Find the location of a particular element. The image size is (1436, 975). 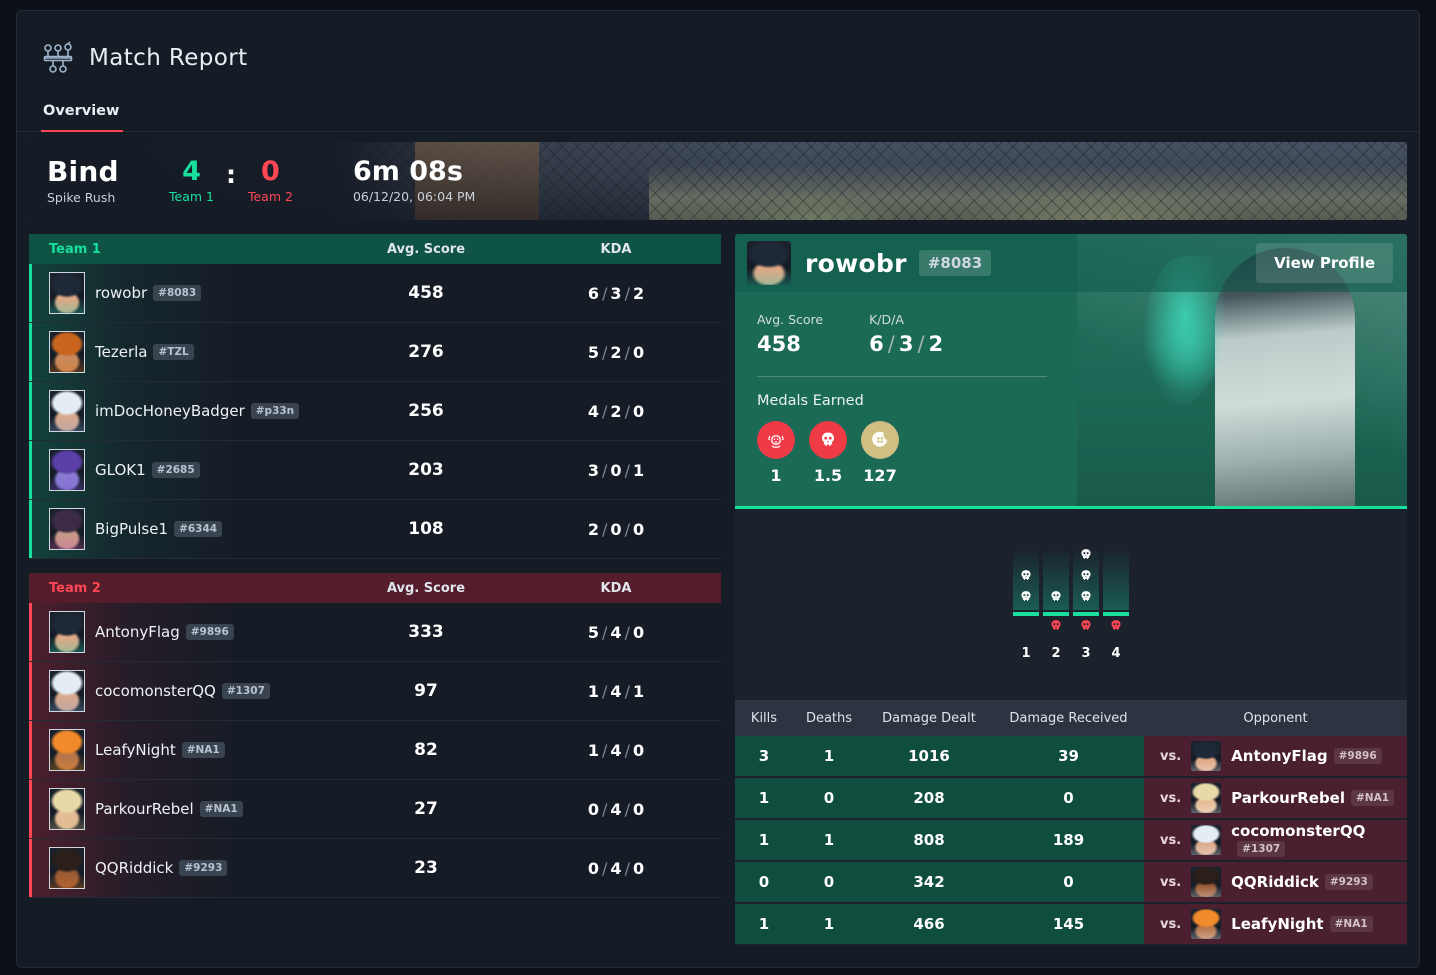

kda-value: 1/4/1 is located at coordinates (616, 691).